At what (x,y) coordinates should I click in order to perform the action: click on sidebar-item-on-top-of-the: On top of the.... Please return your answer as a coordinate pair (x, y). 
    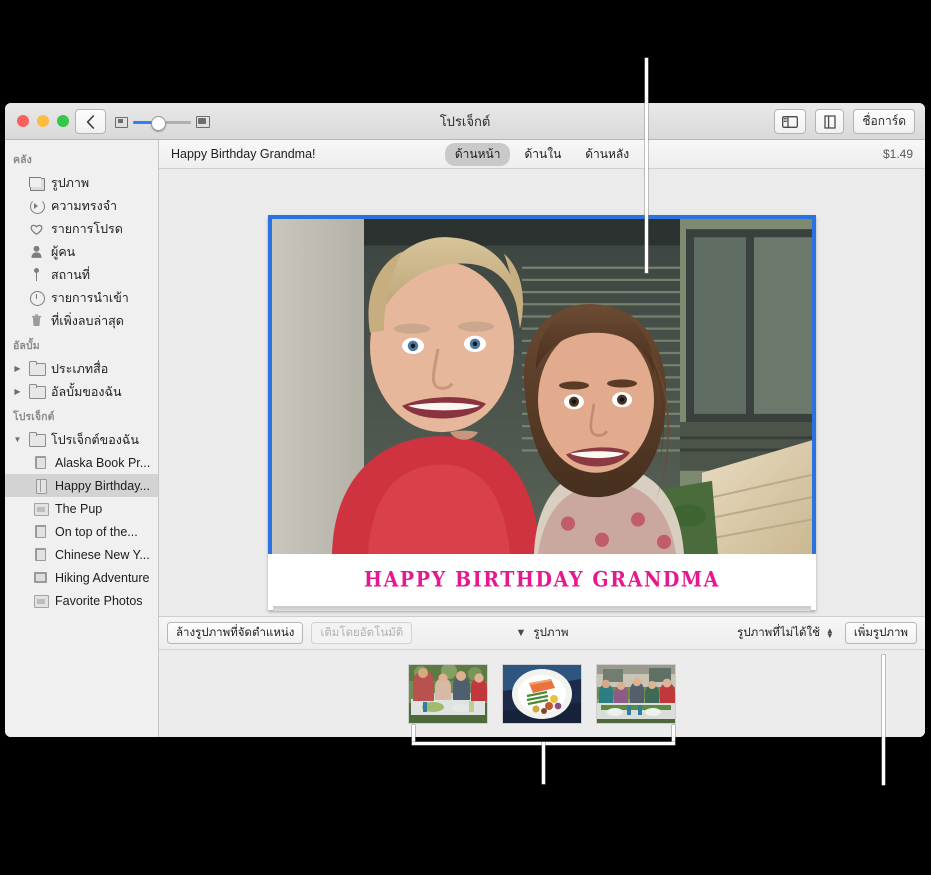
    Looking at the image, I should click on (81, 531).